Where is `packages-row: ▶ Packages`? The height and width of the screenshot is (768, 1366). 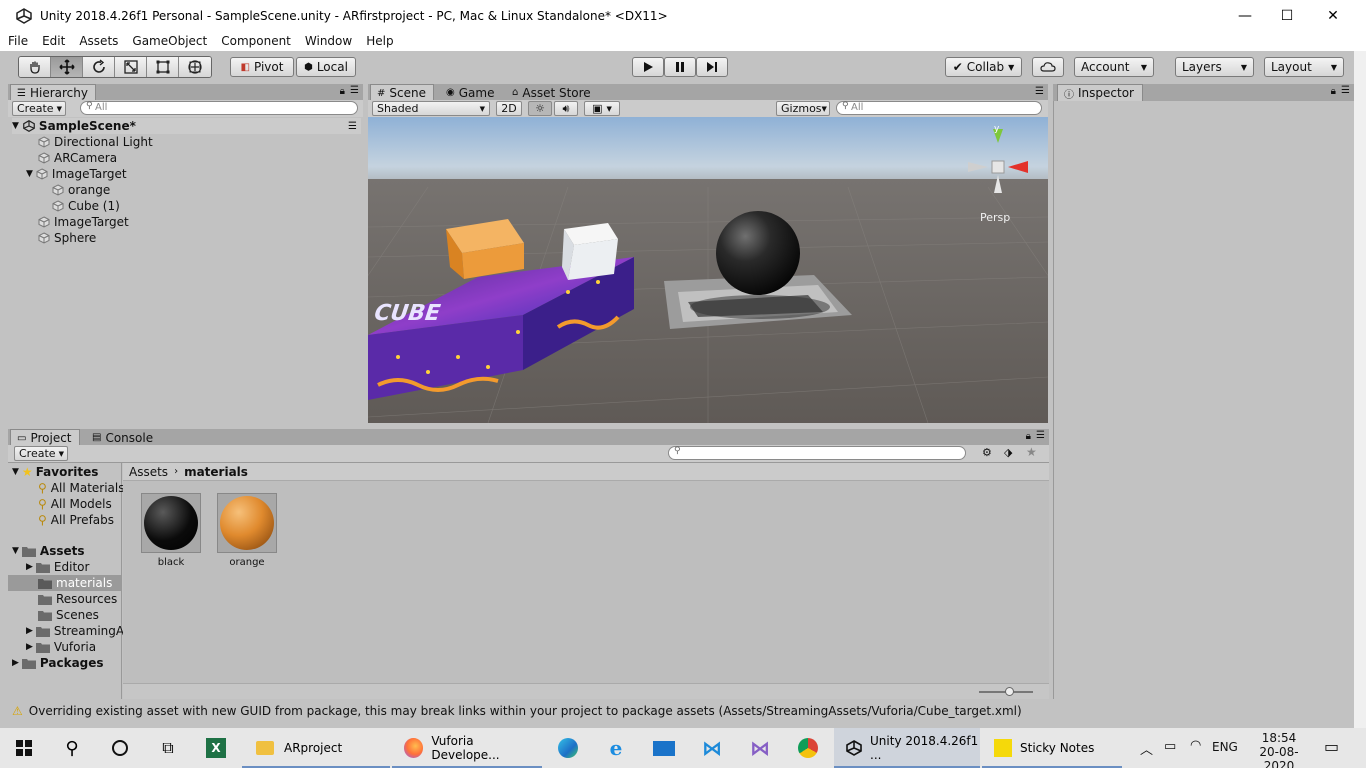 packages-row: ▶ Packages is located at coordinates (58, 663).